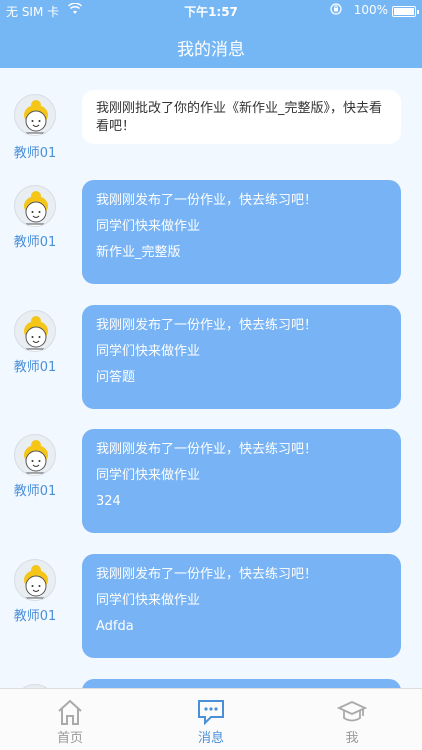 Image resolution: width=422 pixels, height=750 pixels. What do you see at coordinates (370, 10) in the screenshot?
I see `battery-percent: 100%` at bounding box center [370, 10].